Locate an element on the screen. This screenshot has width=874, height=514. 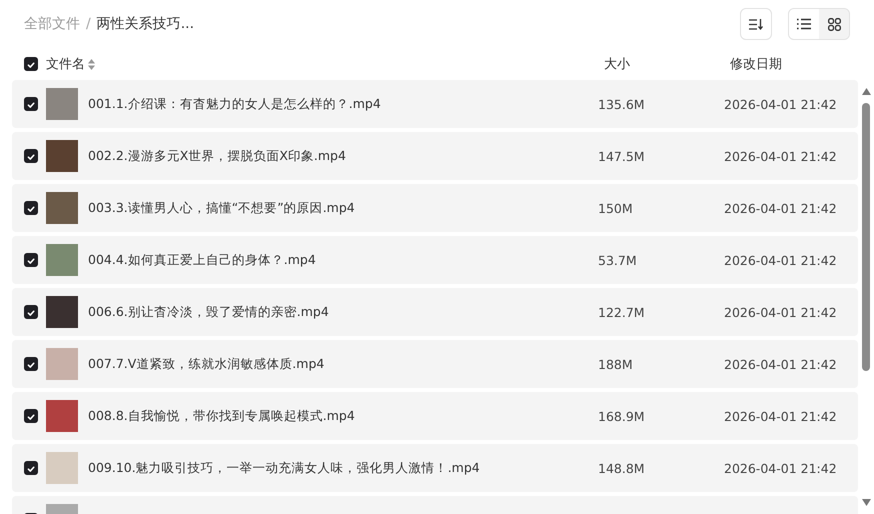
file-name: 008.8.自我愉悦，带你找到专属唤起模式.mp4 is located at coordinates (222, 416).